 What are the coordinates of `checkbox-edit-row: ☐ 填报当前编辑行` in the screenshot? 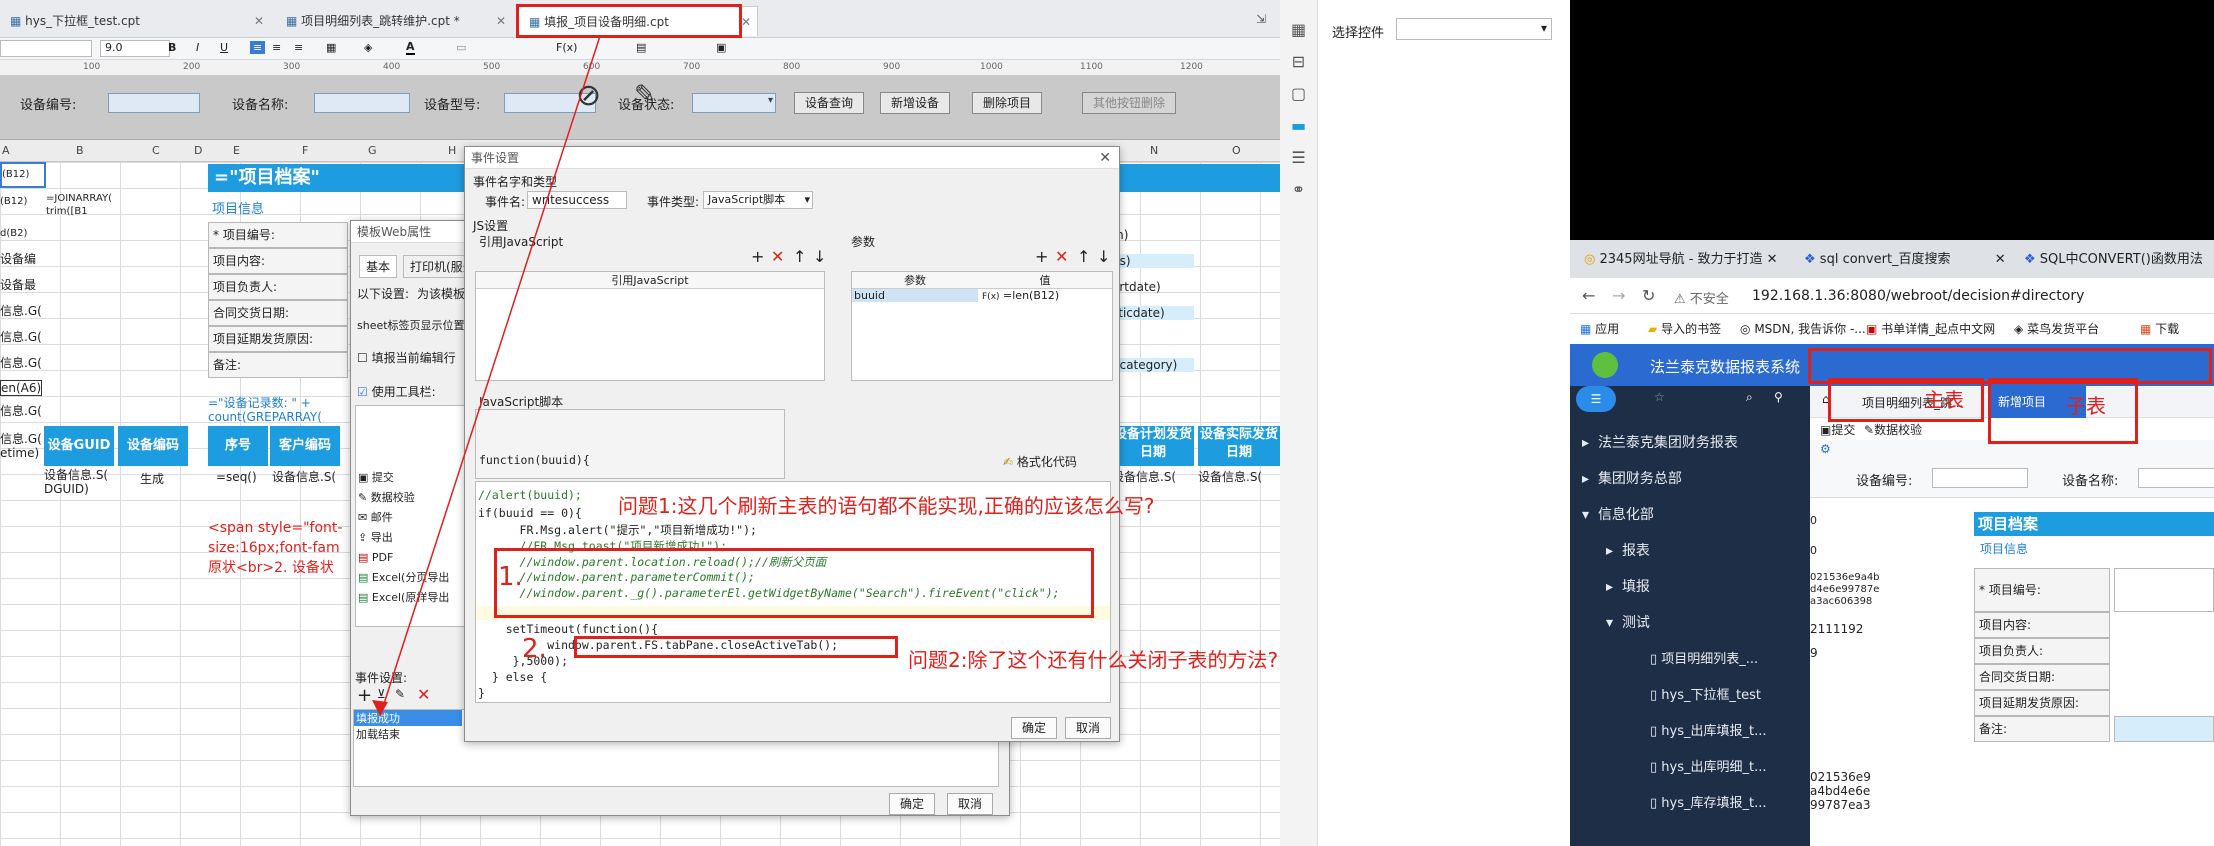 It's located at (406, 357).